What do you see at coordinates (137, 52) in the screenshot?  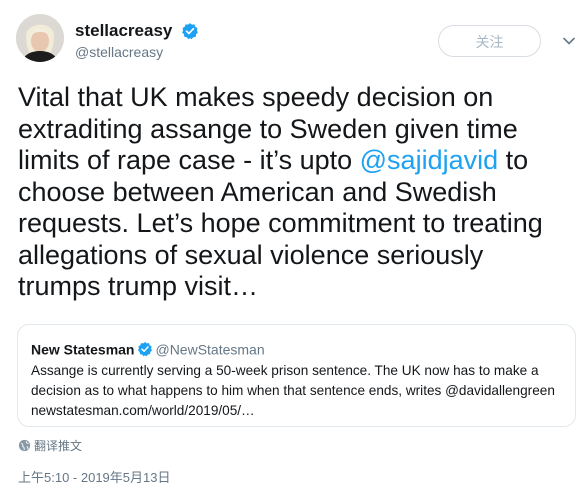 I see `author-handle: @stellacreasy` at bounding box center [137, 52].